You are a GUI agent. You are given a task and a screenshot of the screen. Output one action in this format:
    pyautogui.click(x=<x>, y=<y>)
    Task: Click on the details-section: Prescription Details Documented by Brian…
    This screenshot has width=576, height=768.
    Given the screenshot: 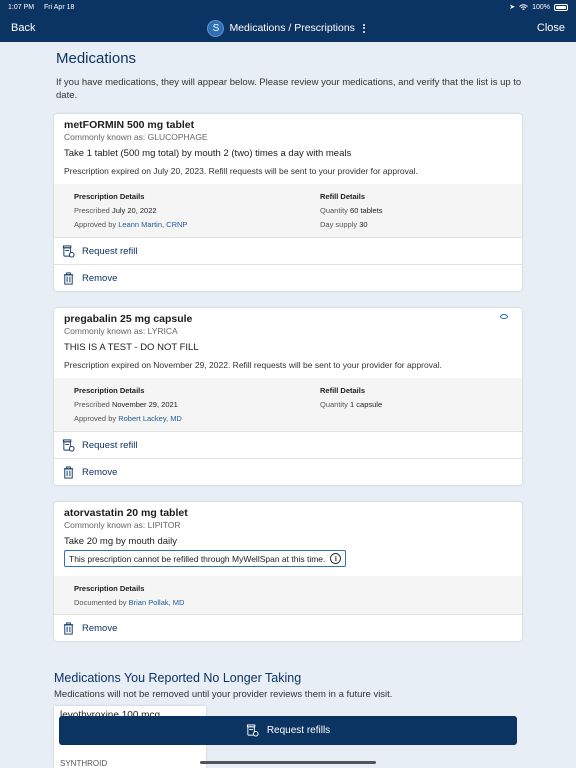 What is the action you would take?
    pyautogui.click(x=288, y=595)
    